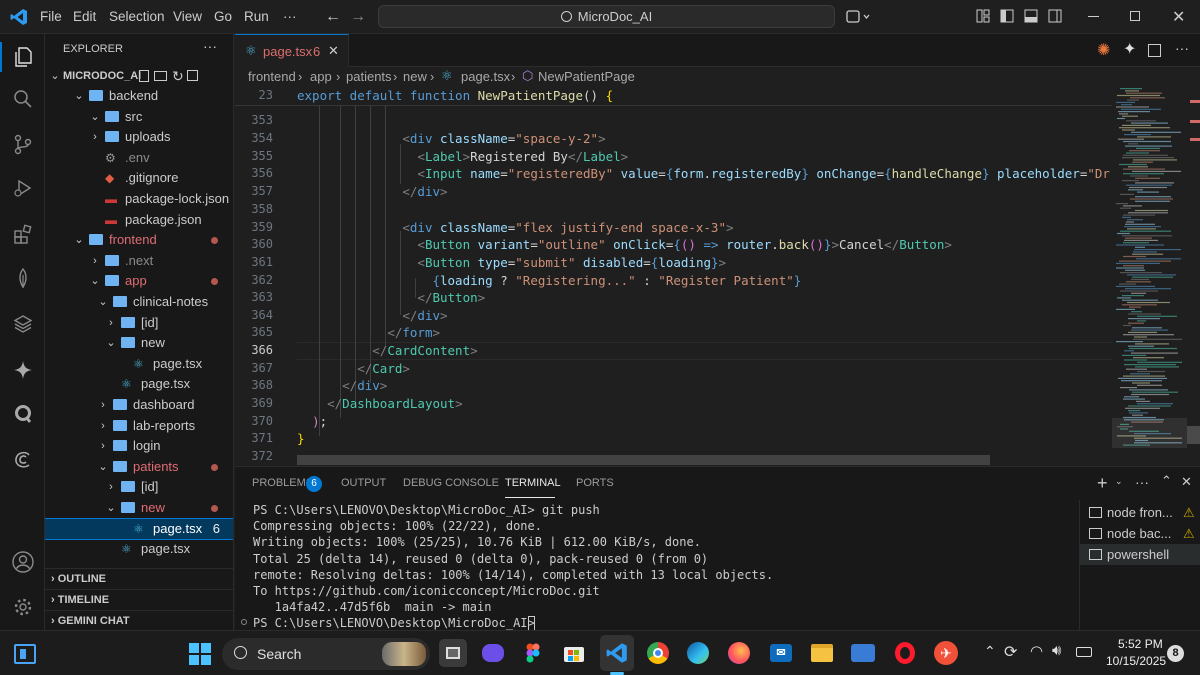 The width and height of the screenshot is (1200, 675). What do you see at coordinates (22, 370) in the screenshot?
I see `gemini-icon` at bounding box center [22, 370].